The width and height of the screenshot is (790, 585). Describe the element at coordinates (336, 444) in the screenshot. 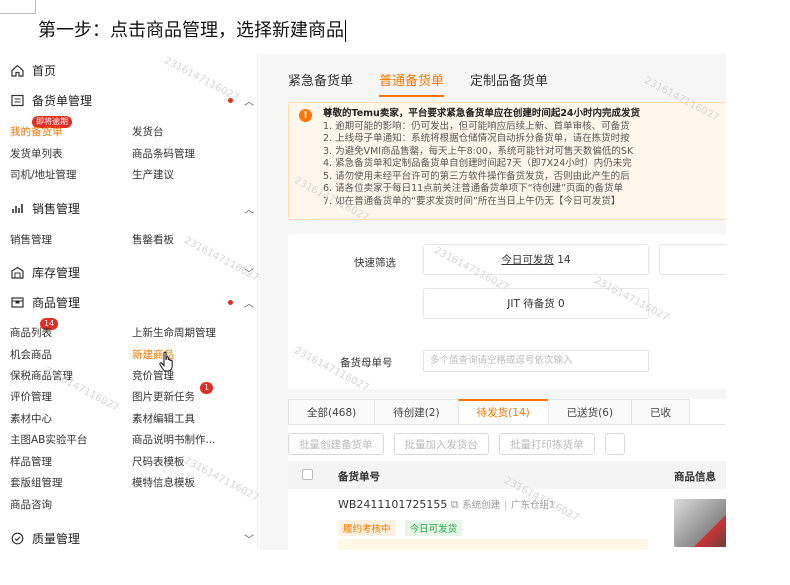

I see `bulk-create-button: 批量创建备货单` at that location.